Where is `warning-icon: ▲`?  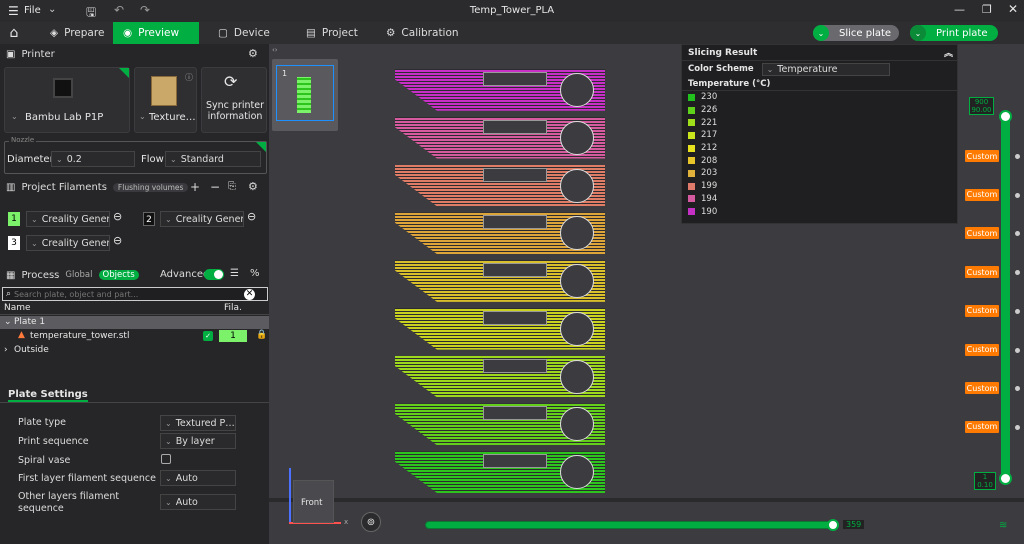
warning-icon: ▲ is located at coordinates (21, 335).